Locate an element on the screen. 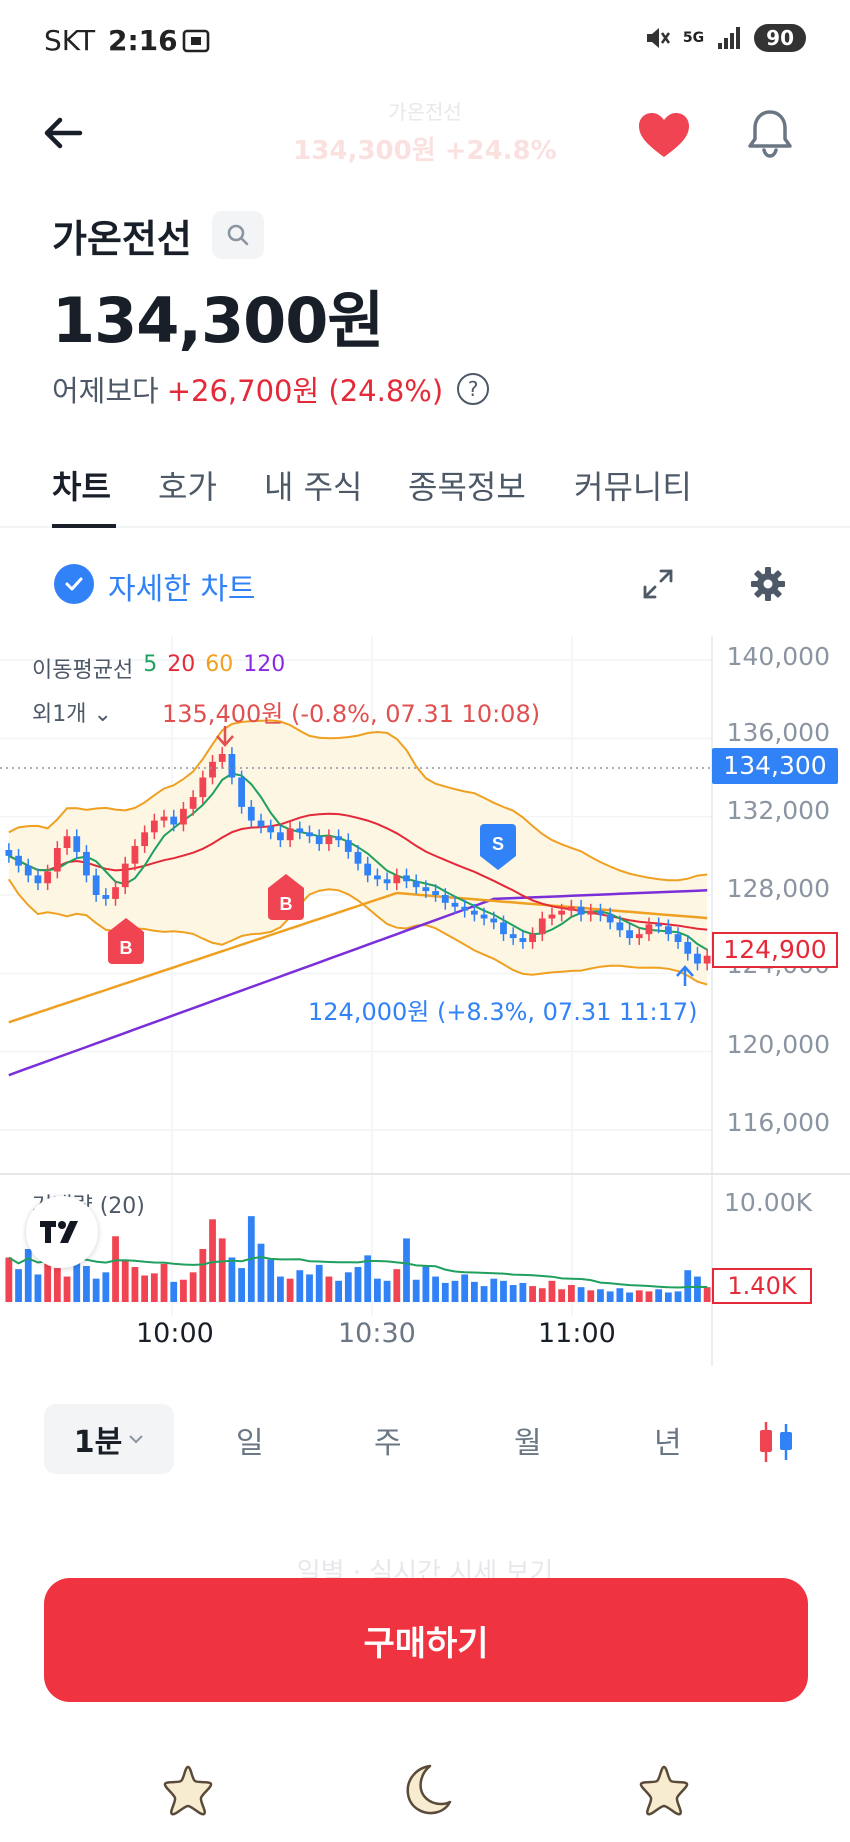 Image resolution: width=850 pixels, height=1842 pixels. buy-marker-label: B is located at coordinates (286, 904).